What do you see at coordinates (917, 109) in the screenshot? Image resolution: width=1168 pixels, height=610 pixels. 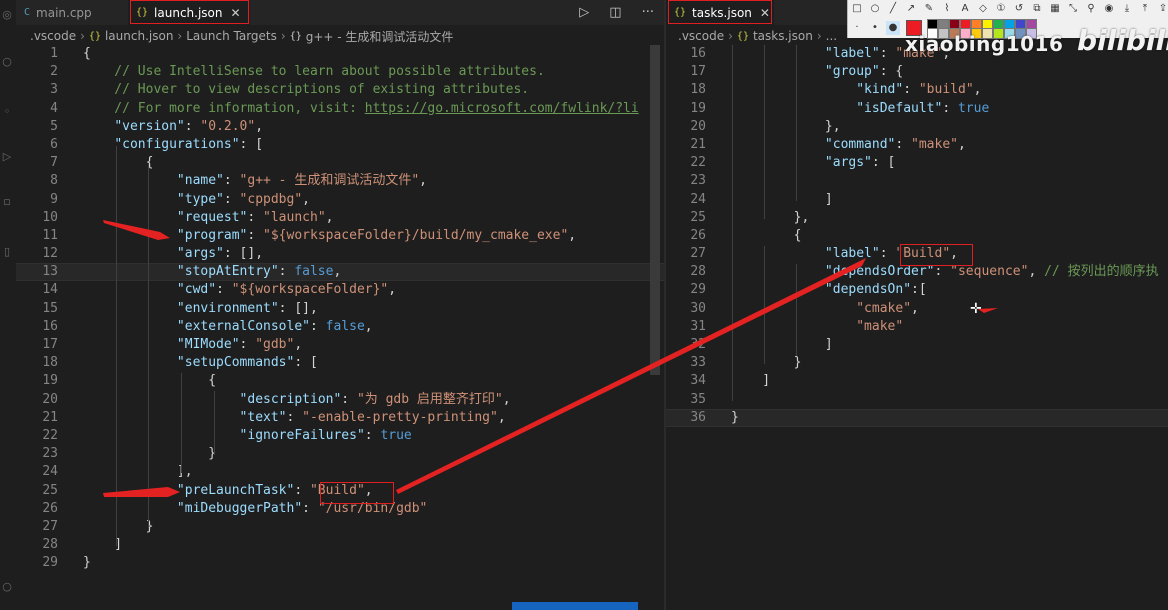 I see `code-line: 19 "isDefault": true` at bounding box center [917, 109].